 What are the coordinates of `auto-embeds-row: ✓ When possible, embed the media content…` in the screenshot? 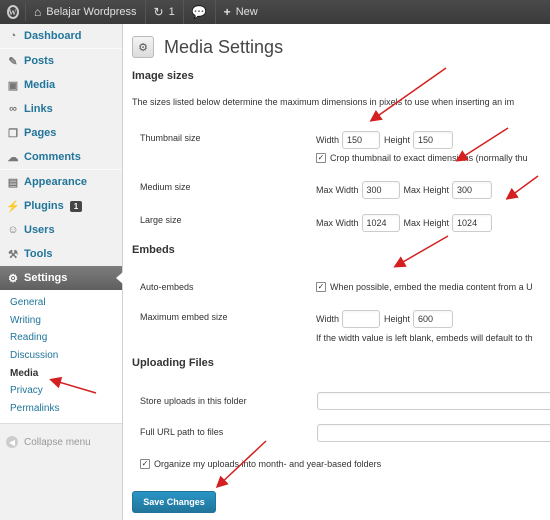 It's located at (424, 287).